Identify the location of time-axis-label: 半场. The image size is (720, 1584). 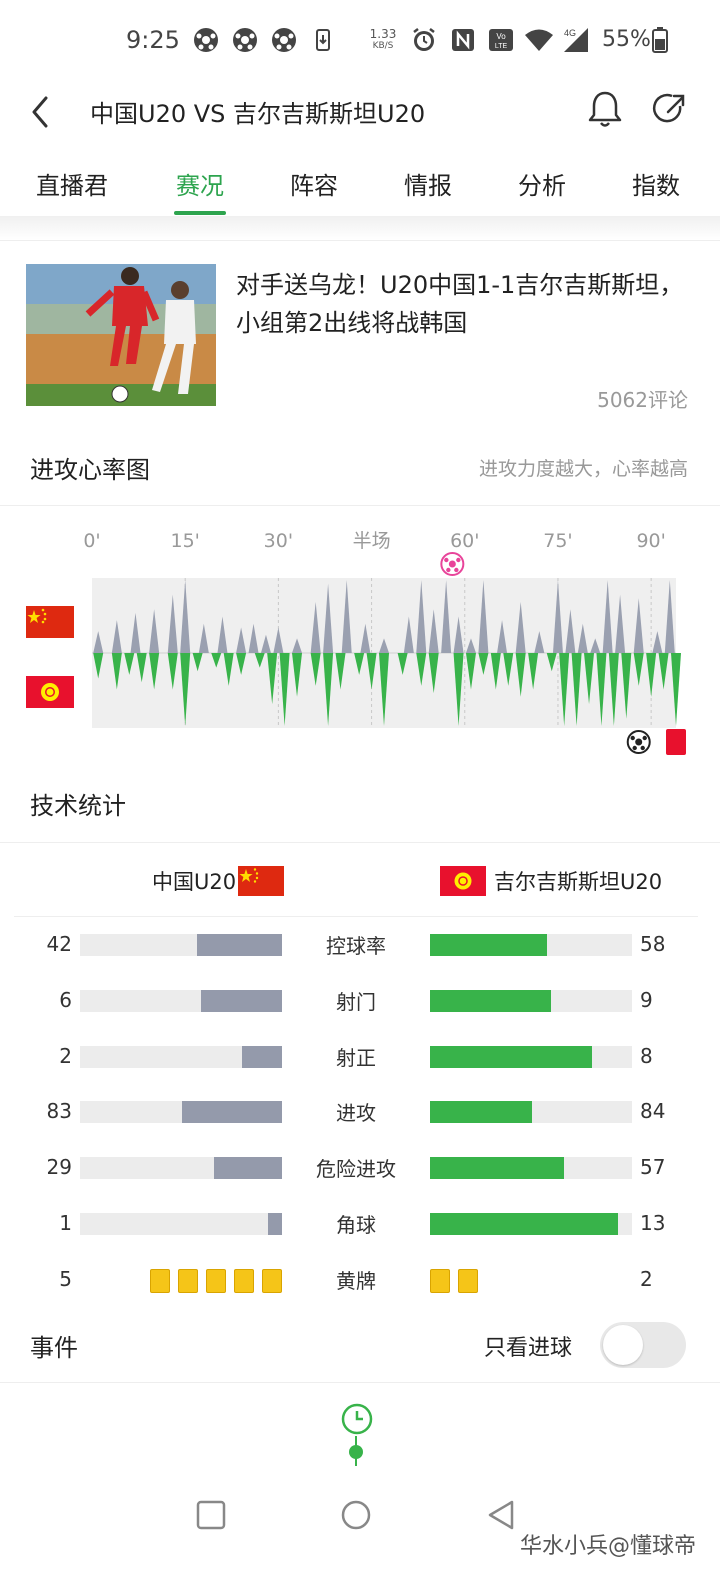
(372, 541).